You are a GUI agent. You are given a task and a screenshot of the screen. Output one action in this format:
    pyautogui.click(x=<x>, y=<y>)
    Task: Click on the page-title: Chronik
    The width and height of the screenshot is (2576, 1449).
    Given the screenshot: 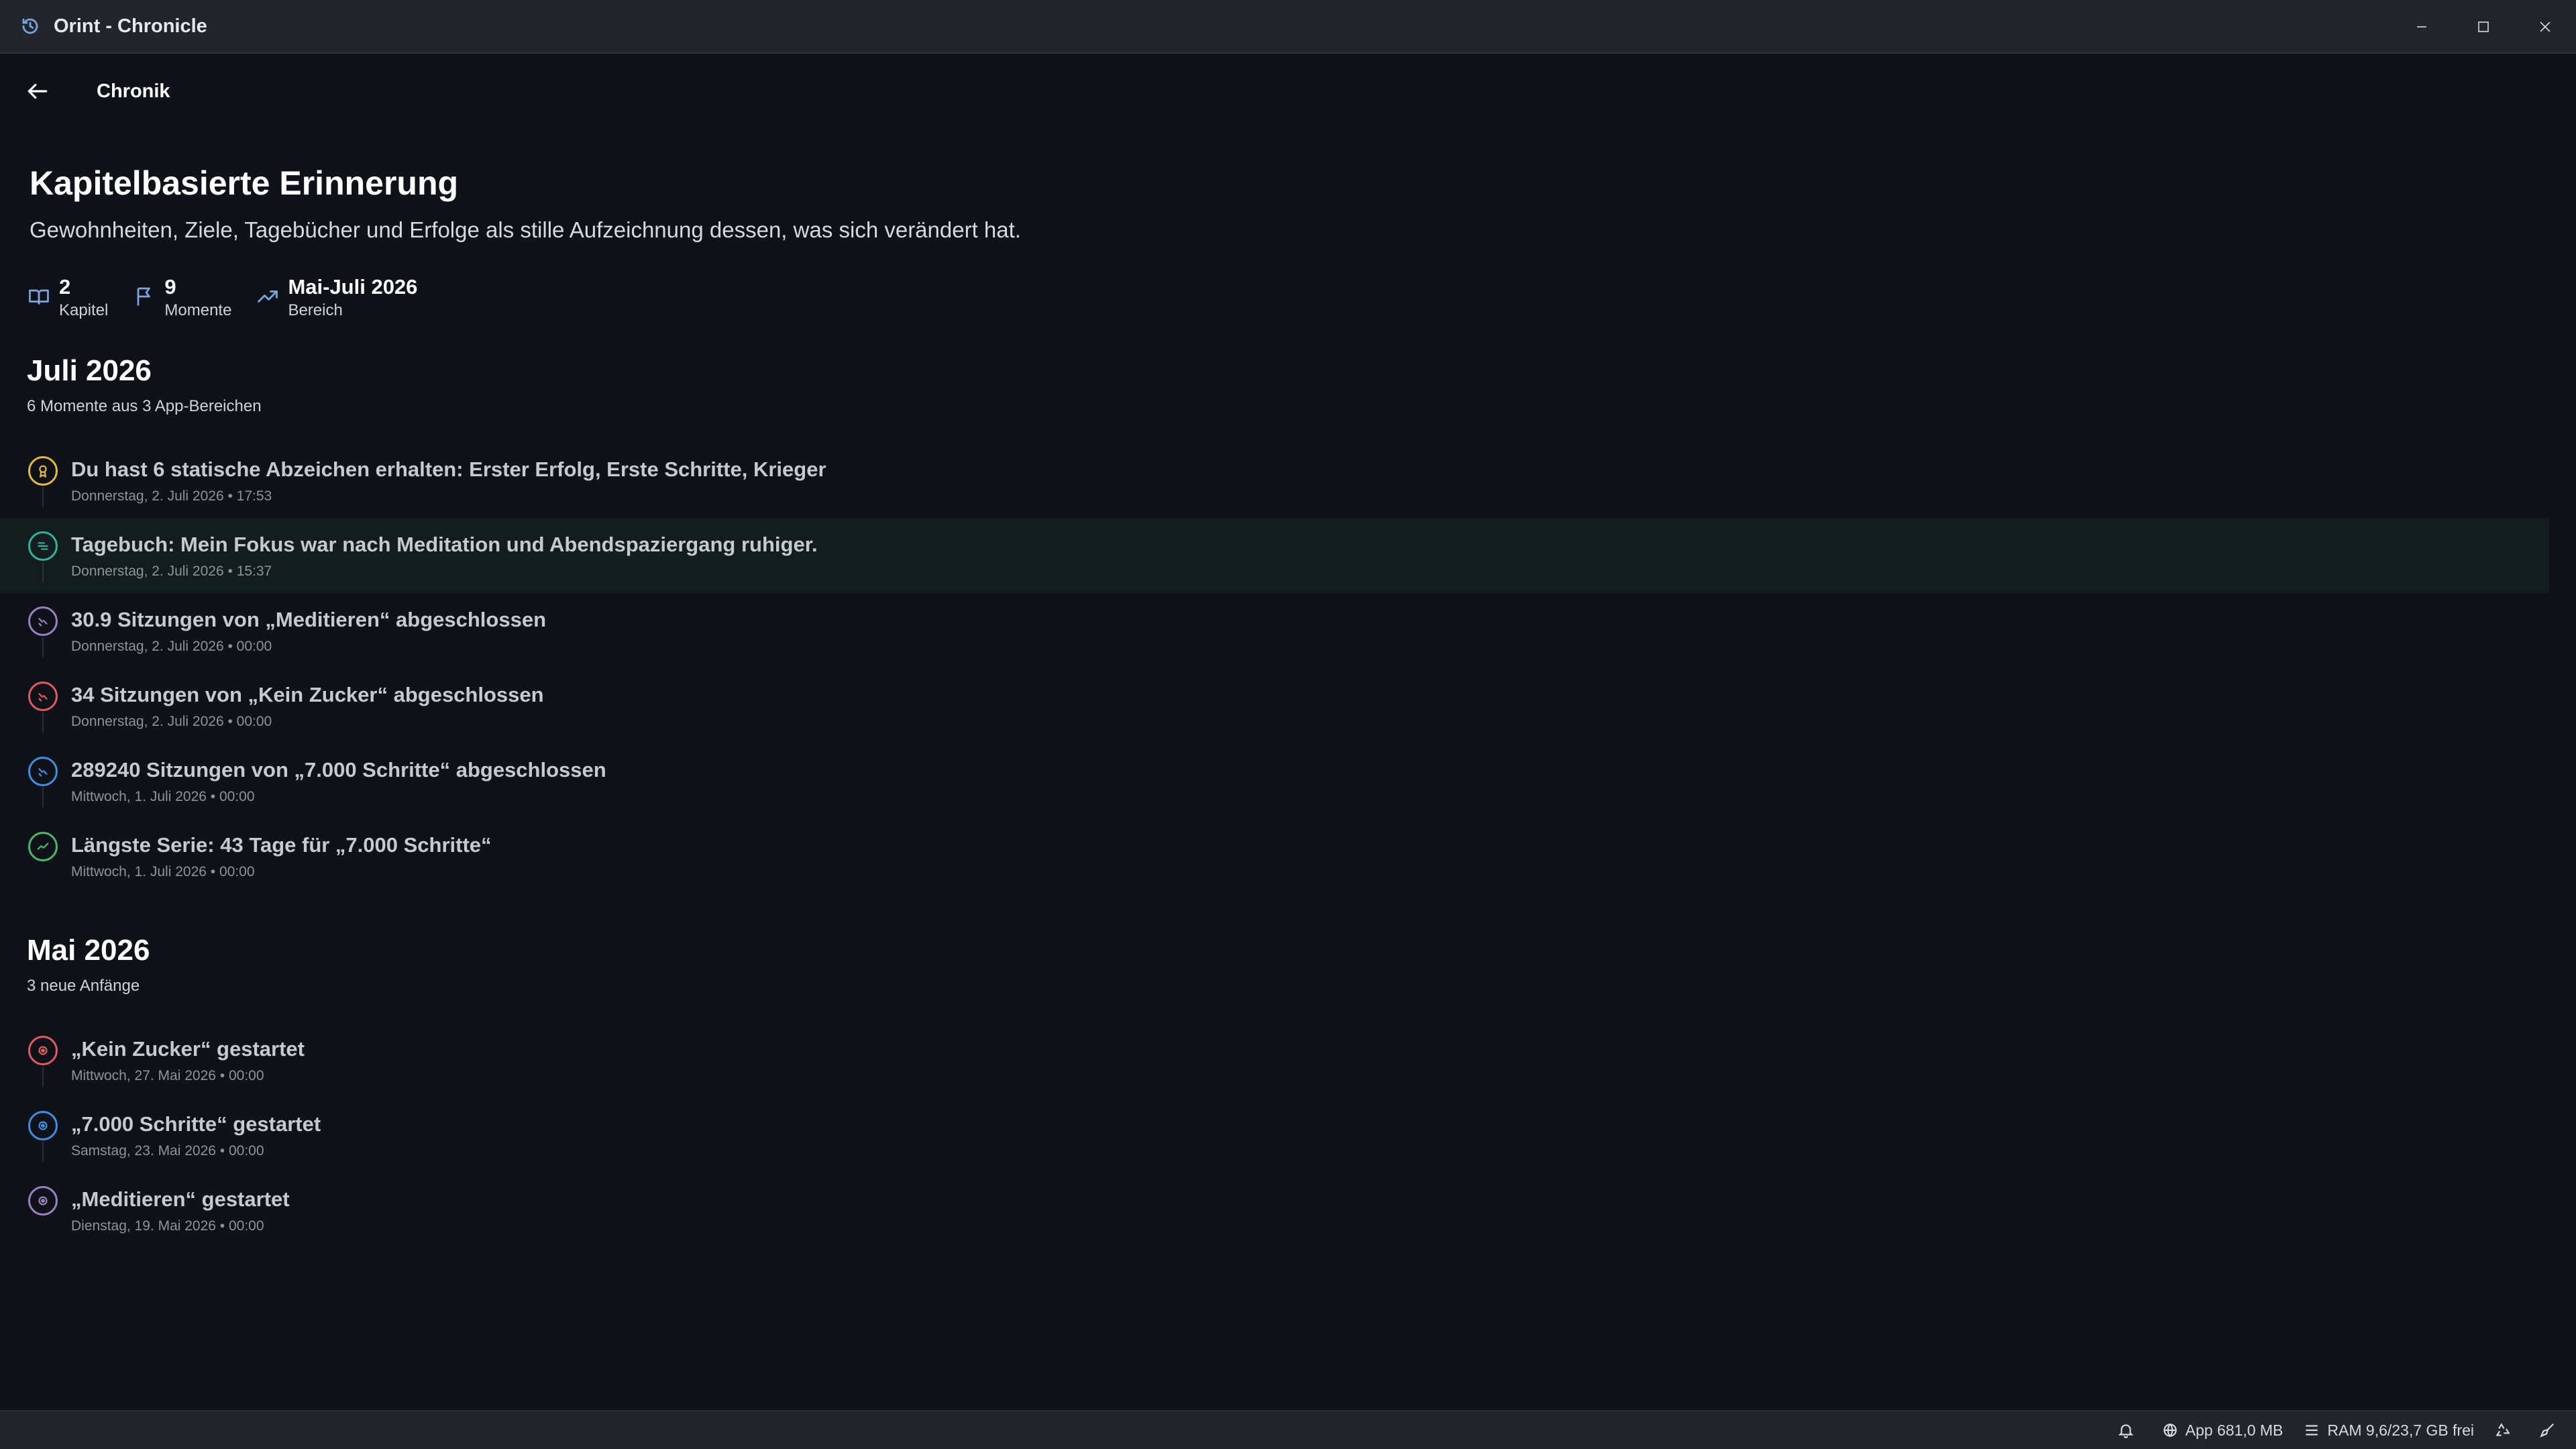 What is the action you would take?
    pyautogui.click(x=133, y=91)
    